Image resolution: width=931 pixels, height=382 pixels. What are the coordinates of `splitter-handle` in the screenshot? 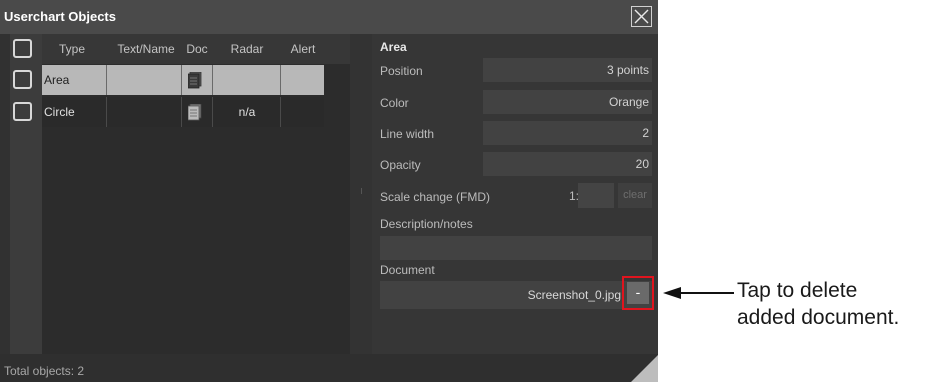 It's located at (361, 191).